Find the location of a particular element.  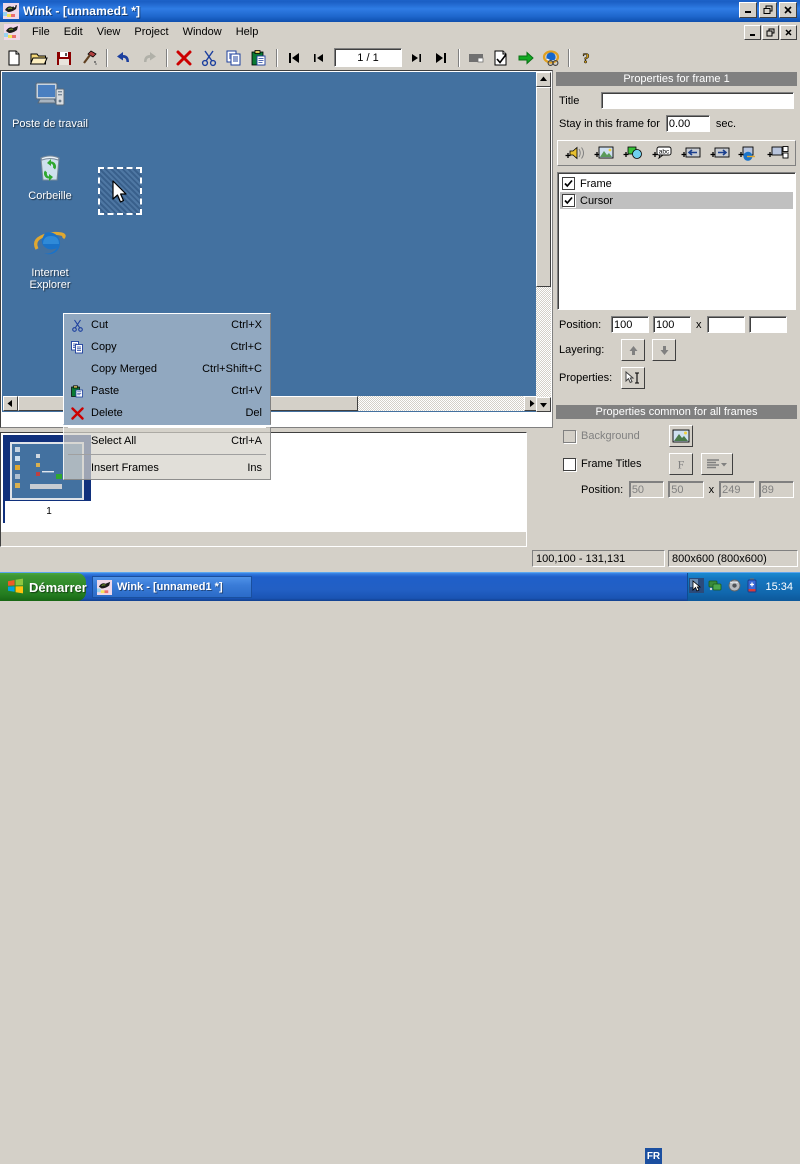

context-menu-item-accel: Ins is located at coordinates (254, 468).